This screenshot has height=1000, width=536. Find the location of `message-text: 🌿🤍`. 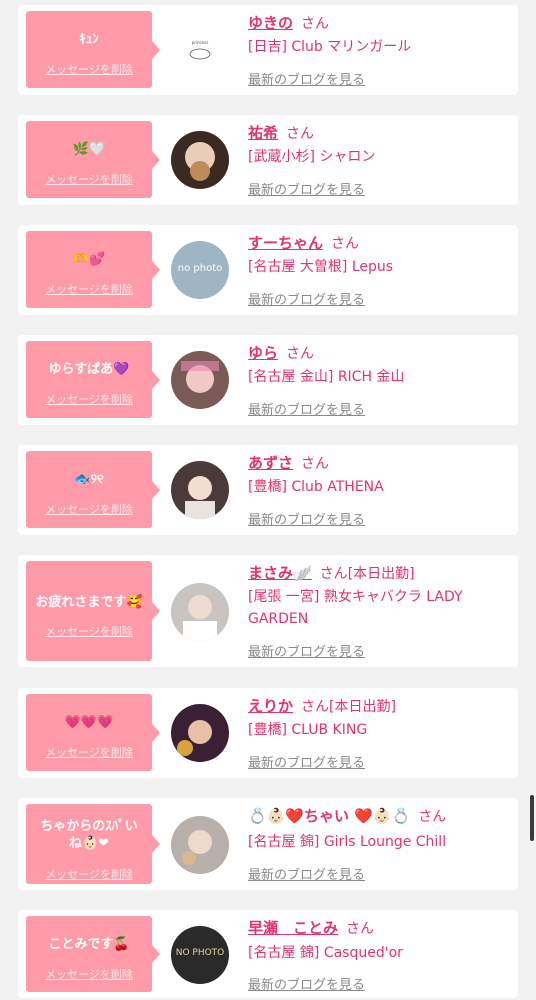

message-text: 🌿🤍 is located at coordinates (89, 149).